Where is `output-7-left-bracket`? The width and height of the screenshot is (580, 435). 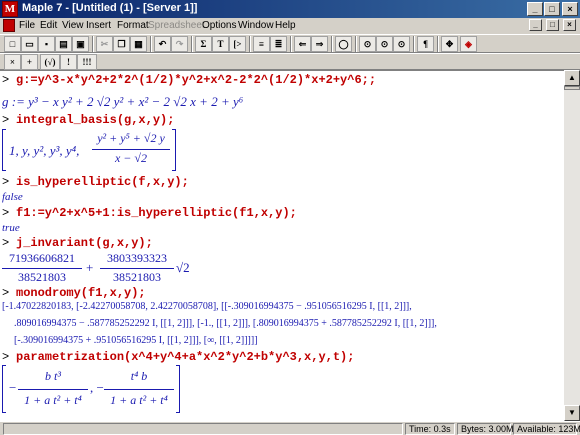
output-7-left-bracket is located at coordinates (4, 389).